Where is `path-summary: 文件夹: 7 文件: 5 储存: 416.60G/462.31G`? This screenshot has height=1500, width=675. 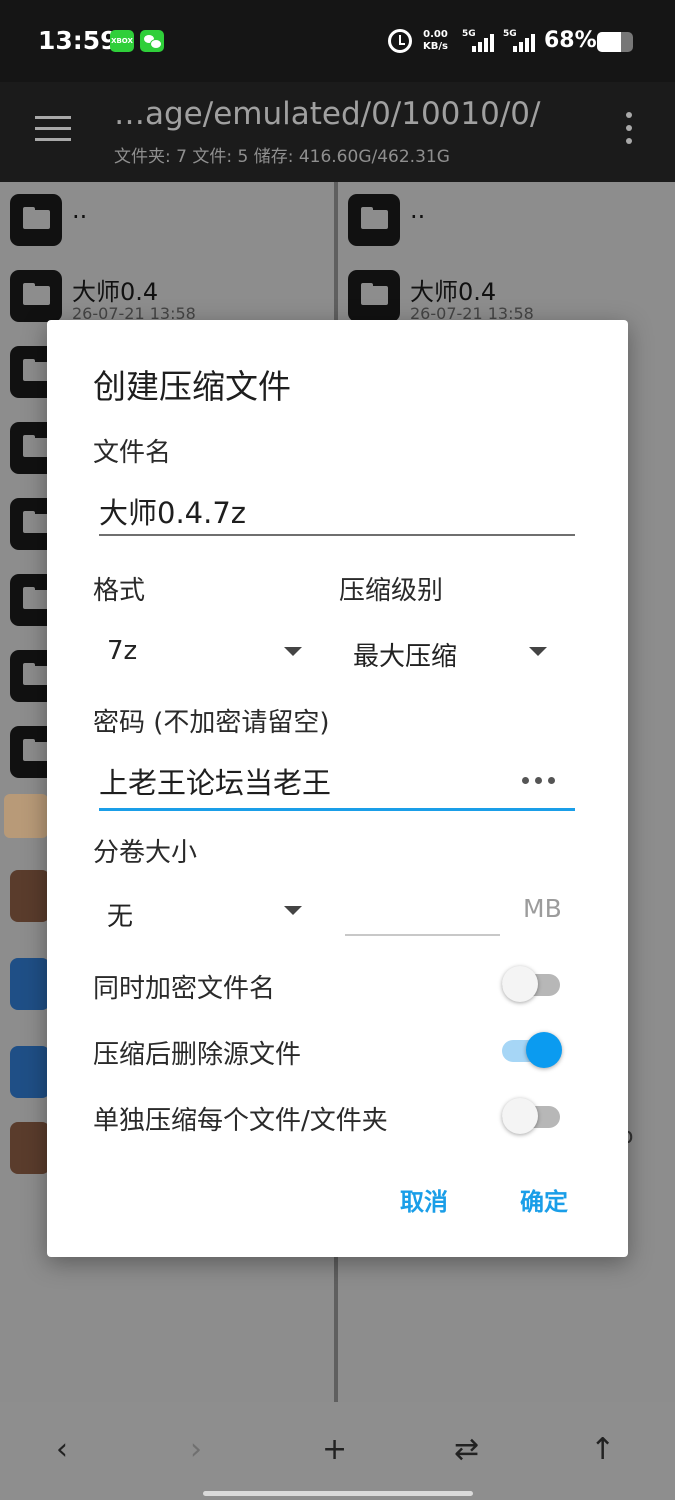 path-summary: 文件夹: 7 文件: 5 储存: 416.60G/462.31G is located at coordinates (282, 157).